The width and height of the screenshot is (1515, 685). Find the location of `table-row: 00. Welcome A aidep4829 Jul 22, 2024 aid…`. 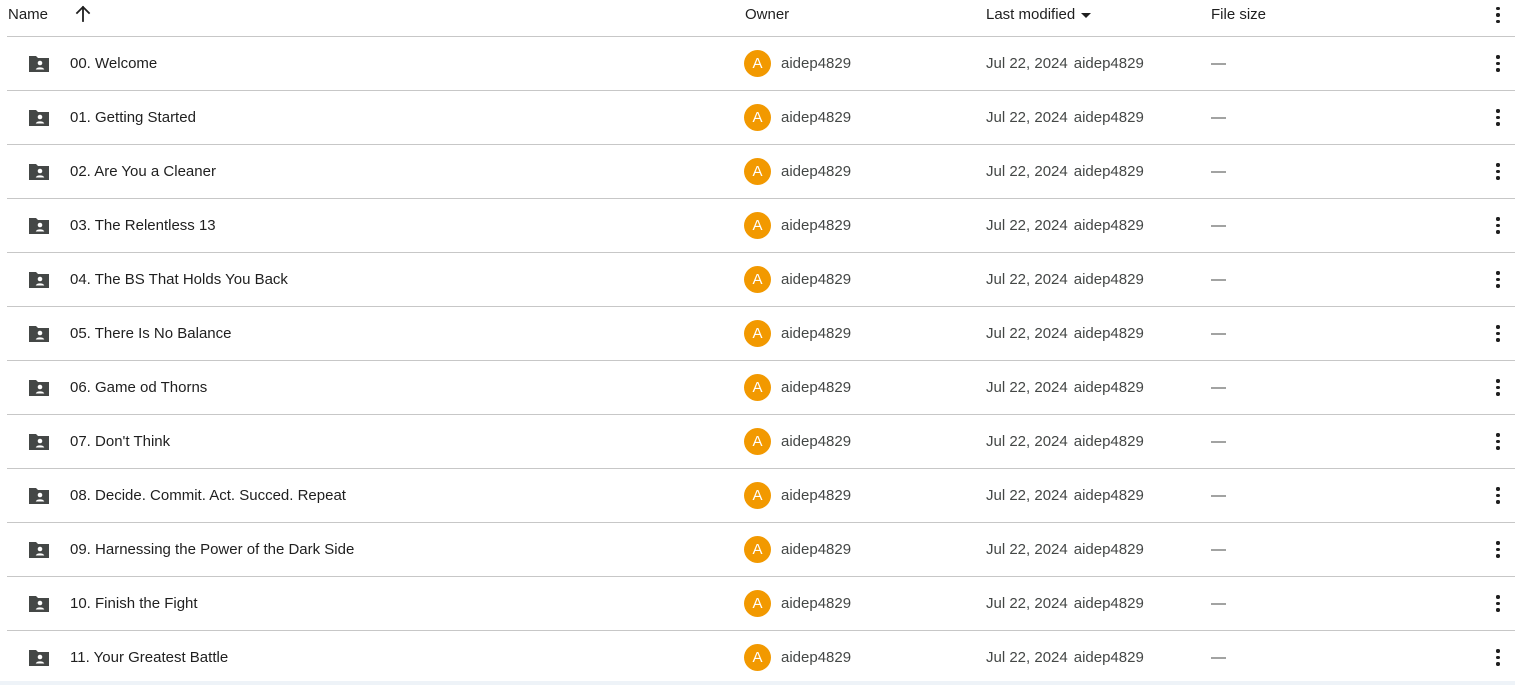

table-row: 00. Welcome A aidep4829 Jul 22, 2024 aid… is located at coordinates (761, 64).